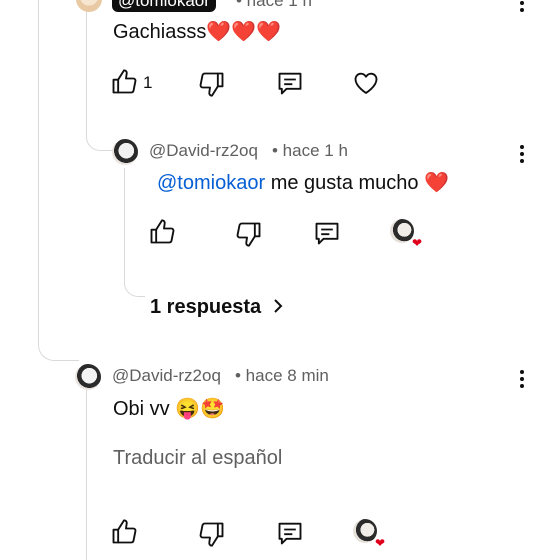 The height and width of the screenshot is (560, 560). Describe the element at coordinates (148, 82) in the screenshot. I see `like-count: 1` at that location.